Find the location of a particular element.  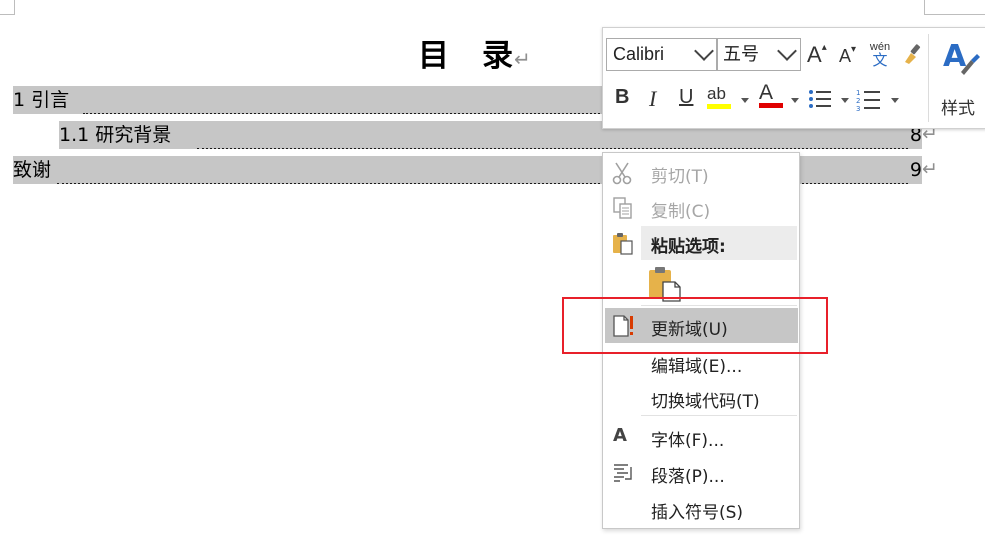

toc-entry-text: 1.1 研究背景 is located at coordinates (116, 135).